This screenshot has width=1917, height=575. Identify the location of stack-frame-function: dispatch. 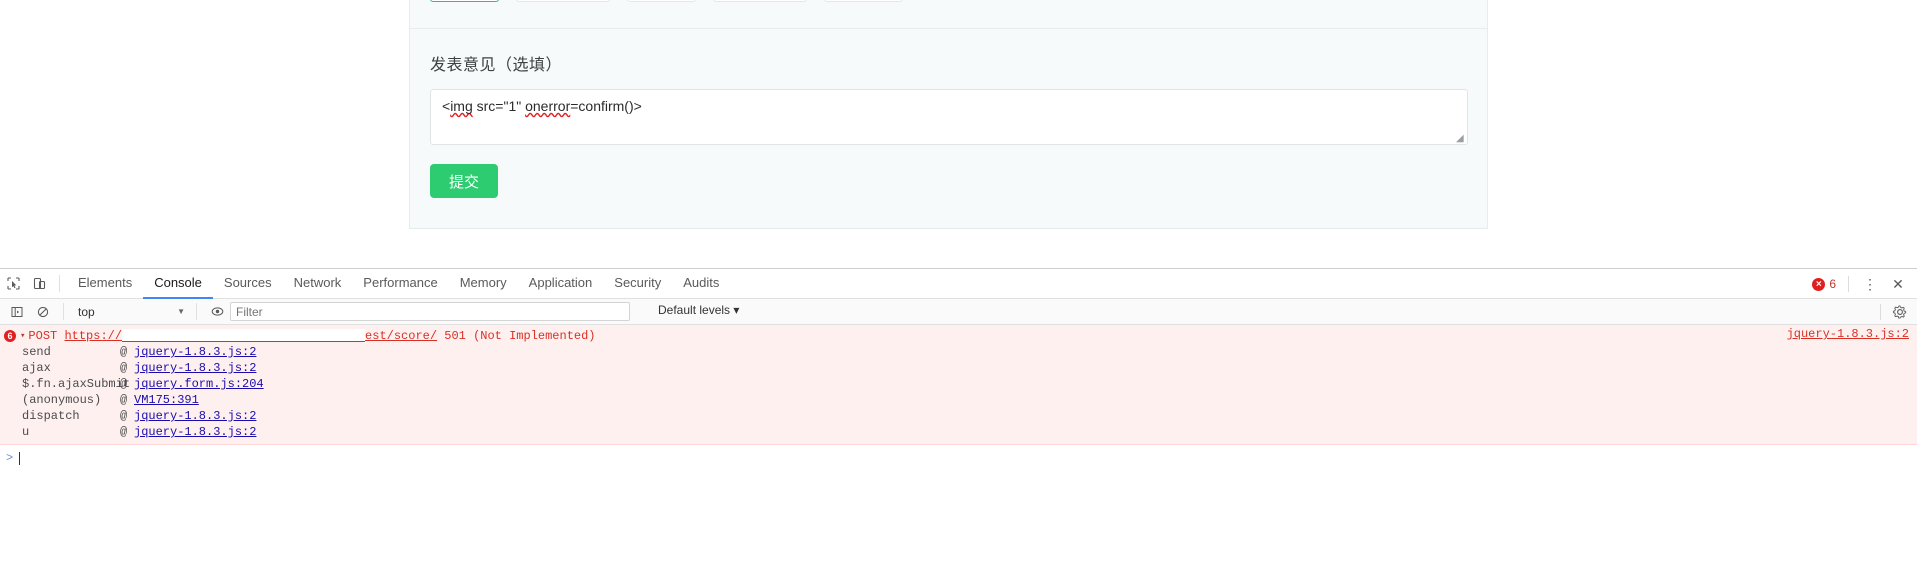
(51, 416).